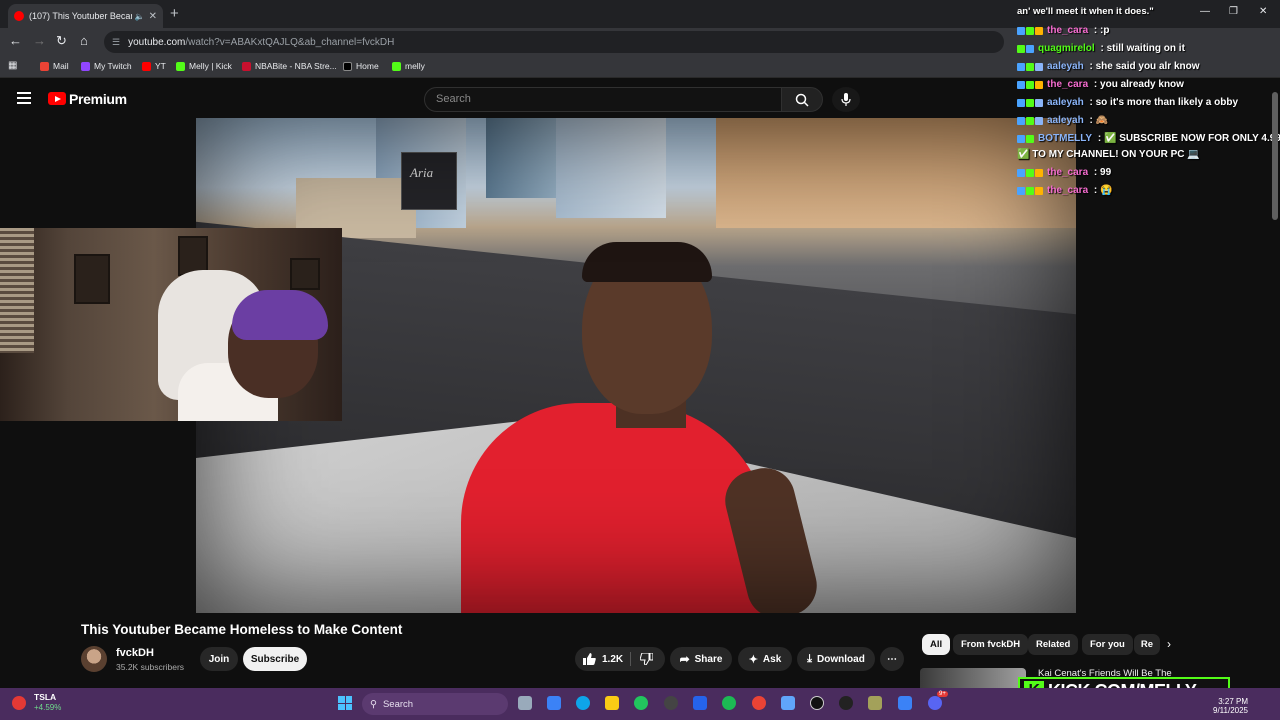  Describe the element at coordinates (1065, 138) in the screenshot. I see `chat-username: BOTMELLY` at that location.